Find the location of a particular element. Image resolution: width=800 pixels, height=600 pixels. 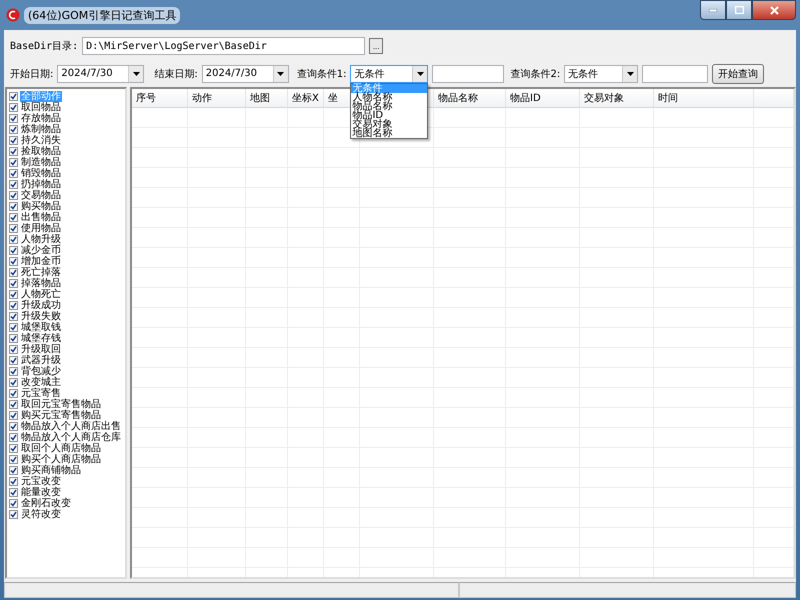

column-header: 时间 is located at coordinates (704, 98).